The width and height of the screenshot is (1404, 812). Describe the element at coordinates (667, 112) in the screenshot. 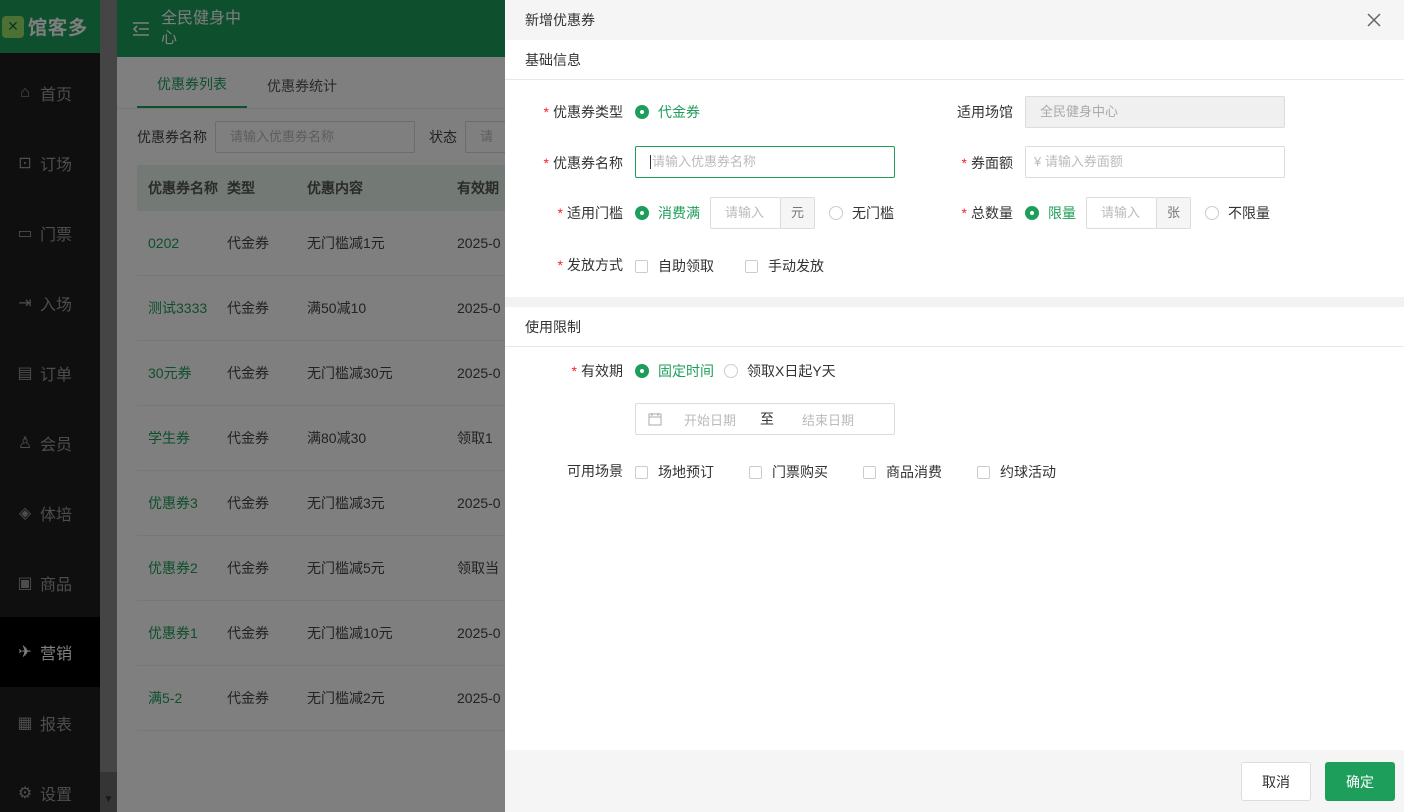

I see `coupon-type-voucher-radio: 代金券` at that location.